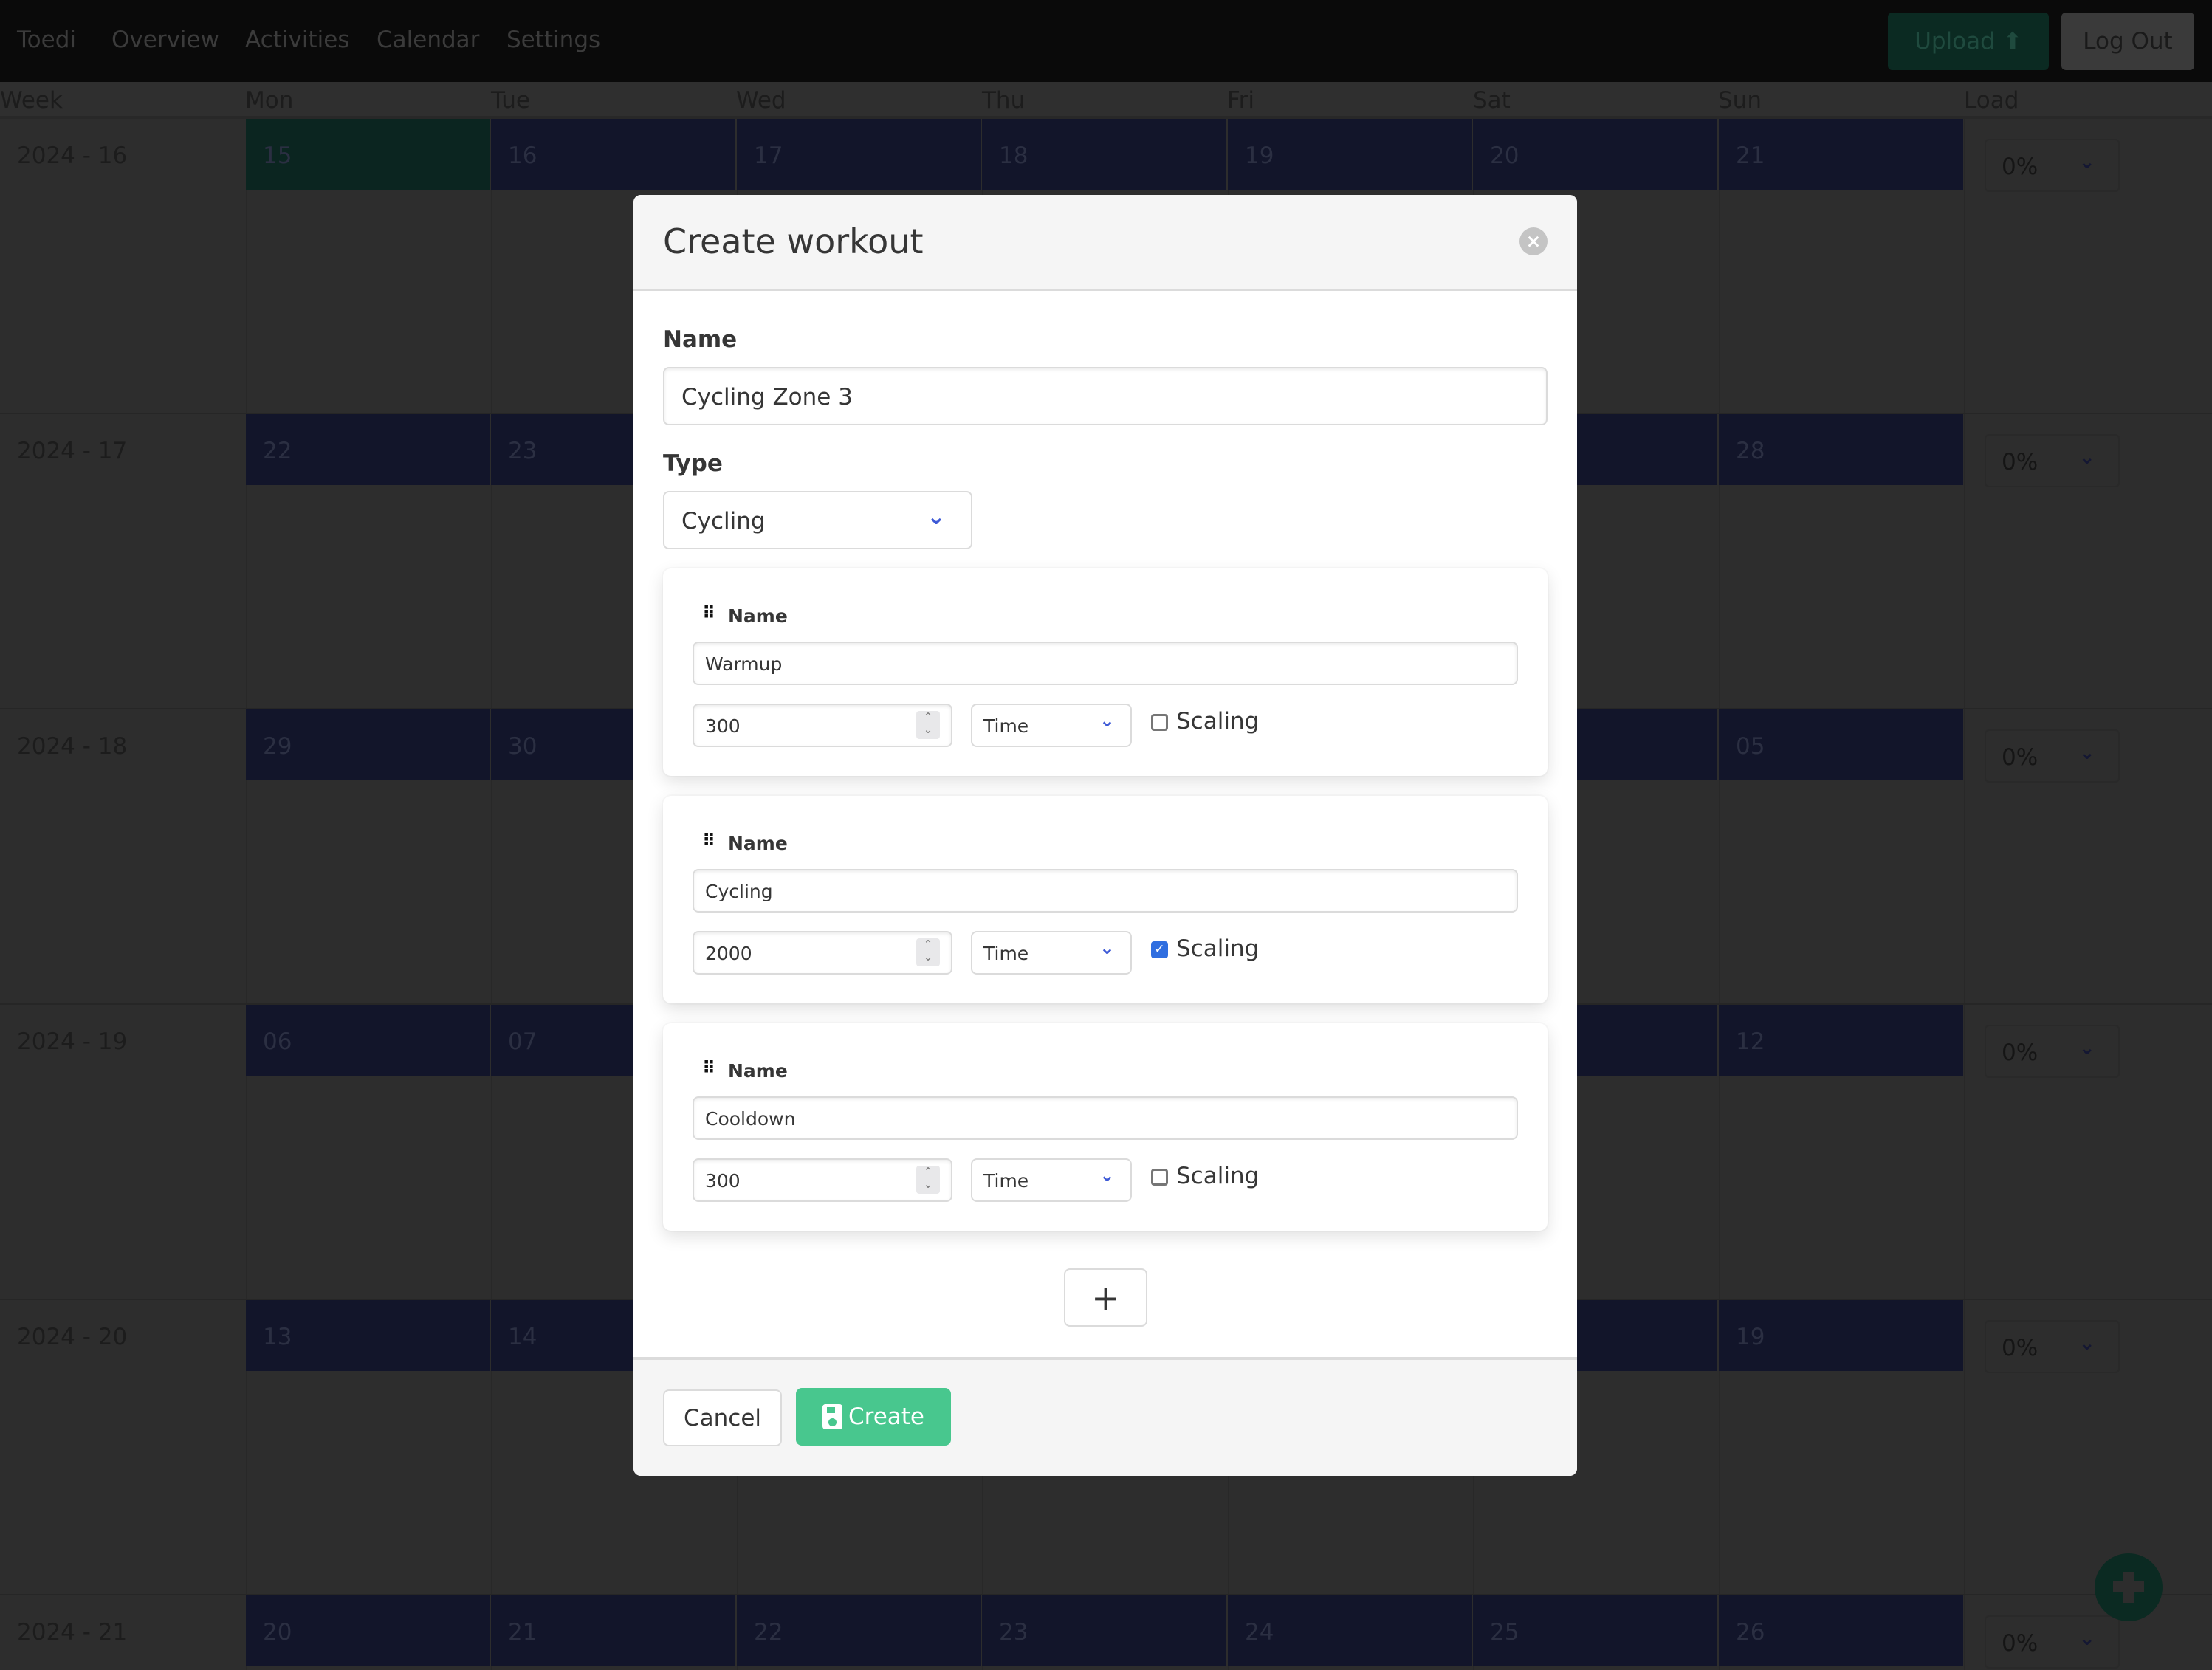 The width and height of the screenshot is (2212, 1670). What do you see at coordinates (522, 747) in the screenshot?
I see `day-number: 30` at bounding box center [522, 747].